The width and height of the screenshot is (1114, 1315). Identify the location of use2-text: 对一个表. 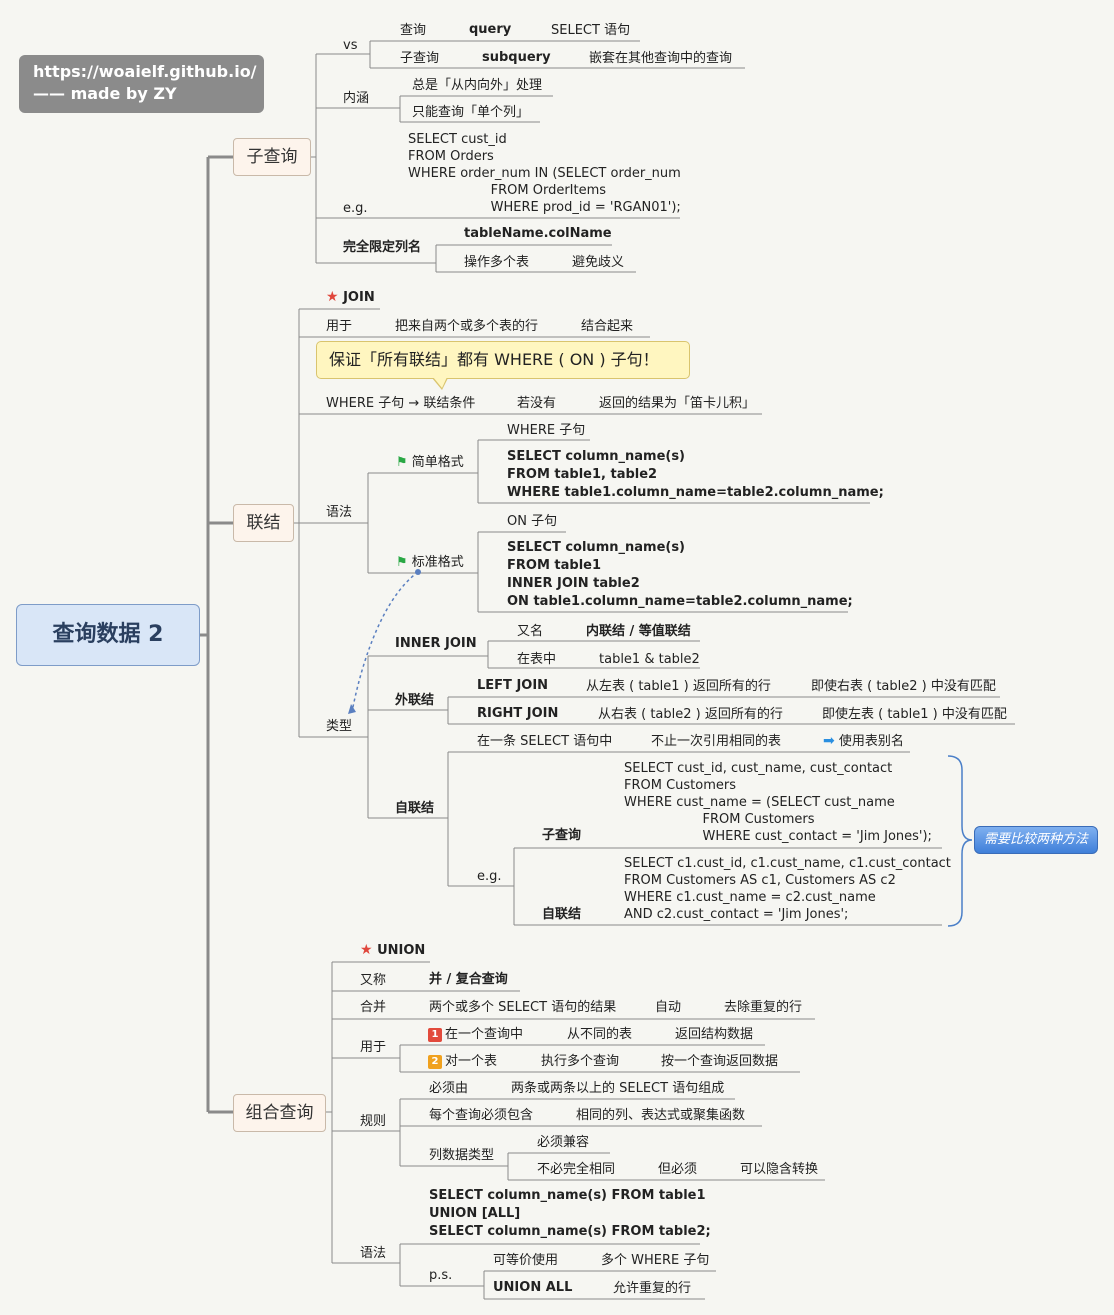
(471, 1061).